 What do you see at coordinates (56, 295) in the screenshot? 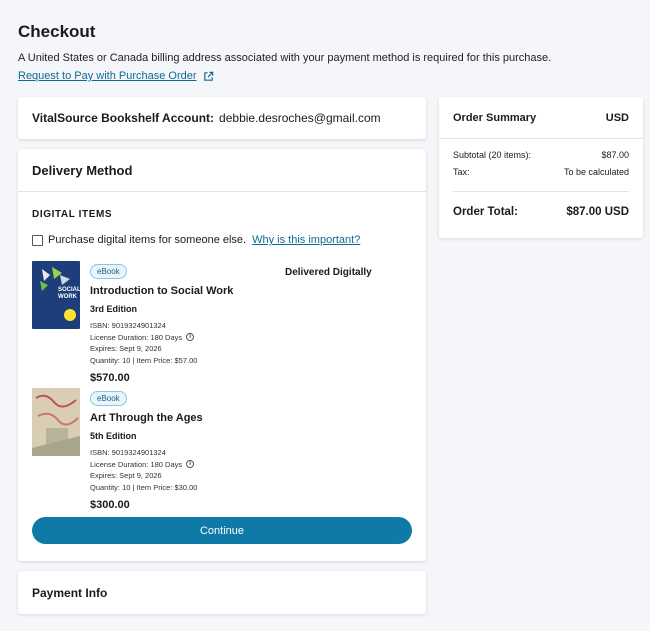
I see `book-cover: SOCIAL WORK` at bounding box center [56, 295].